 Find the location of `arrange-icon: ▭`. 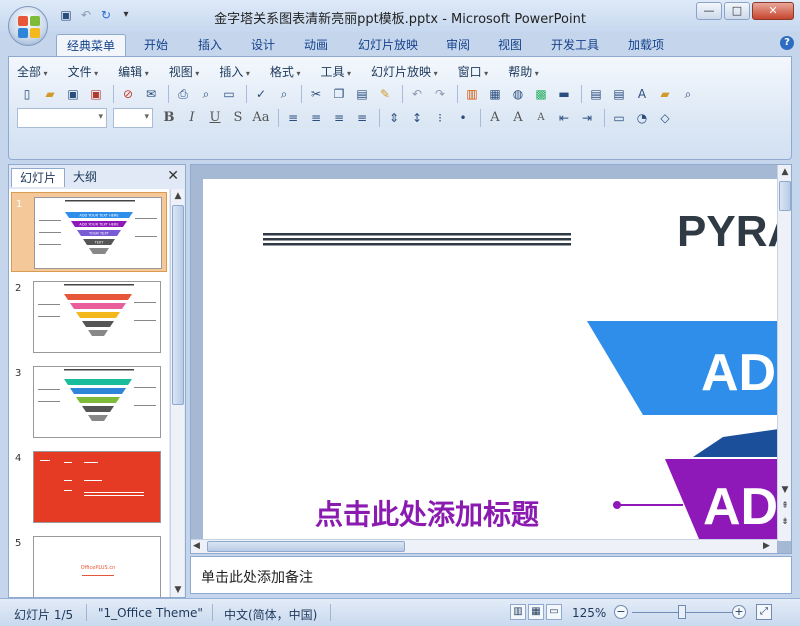

arrange-icon: ▭ is located at coordinates (619, 118).